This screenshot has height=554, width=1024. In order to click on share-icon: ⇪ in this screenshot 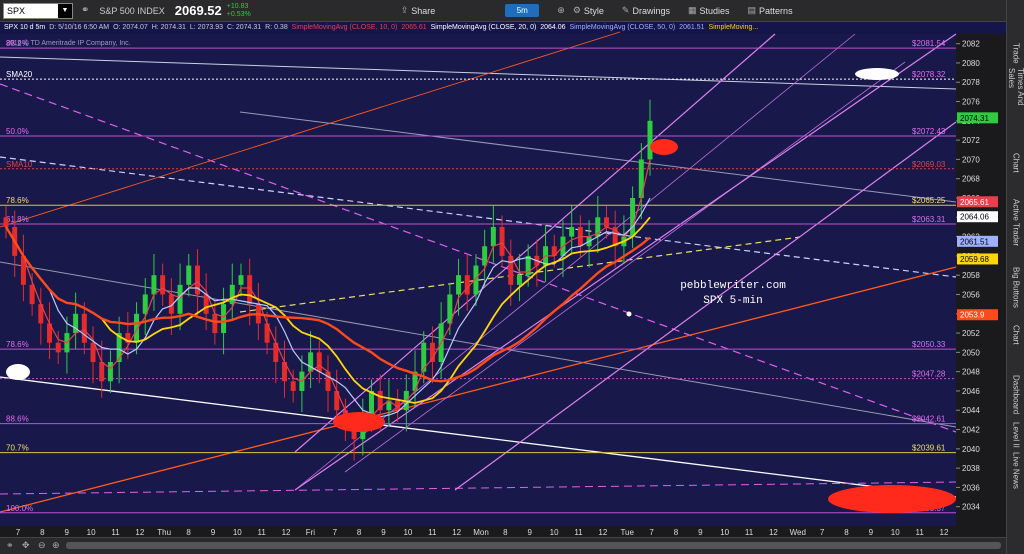, I will do `click(404, 10)`.